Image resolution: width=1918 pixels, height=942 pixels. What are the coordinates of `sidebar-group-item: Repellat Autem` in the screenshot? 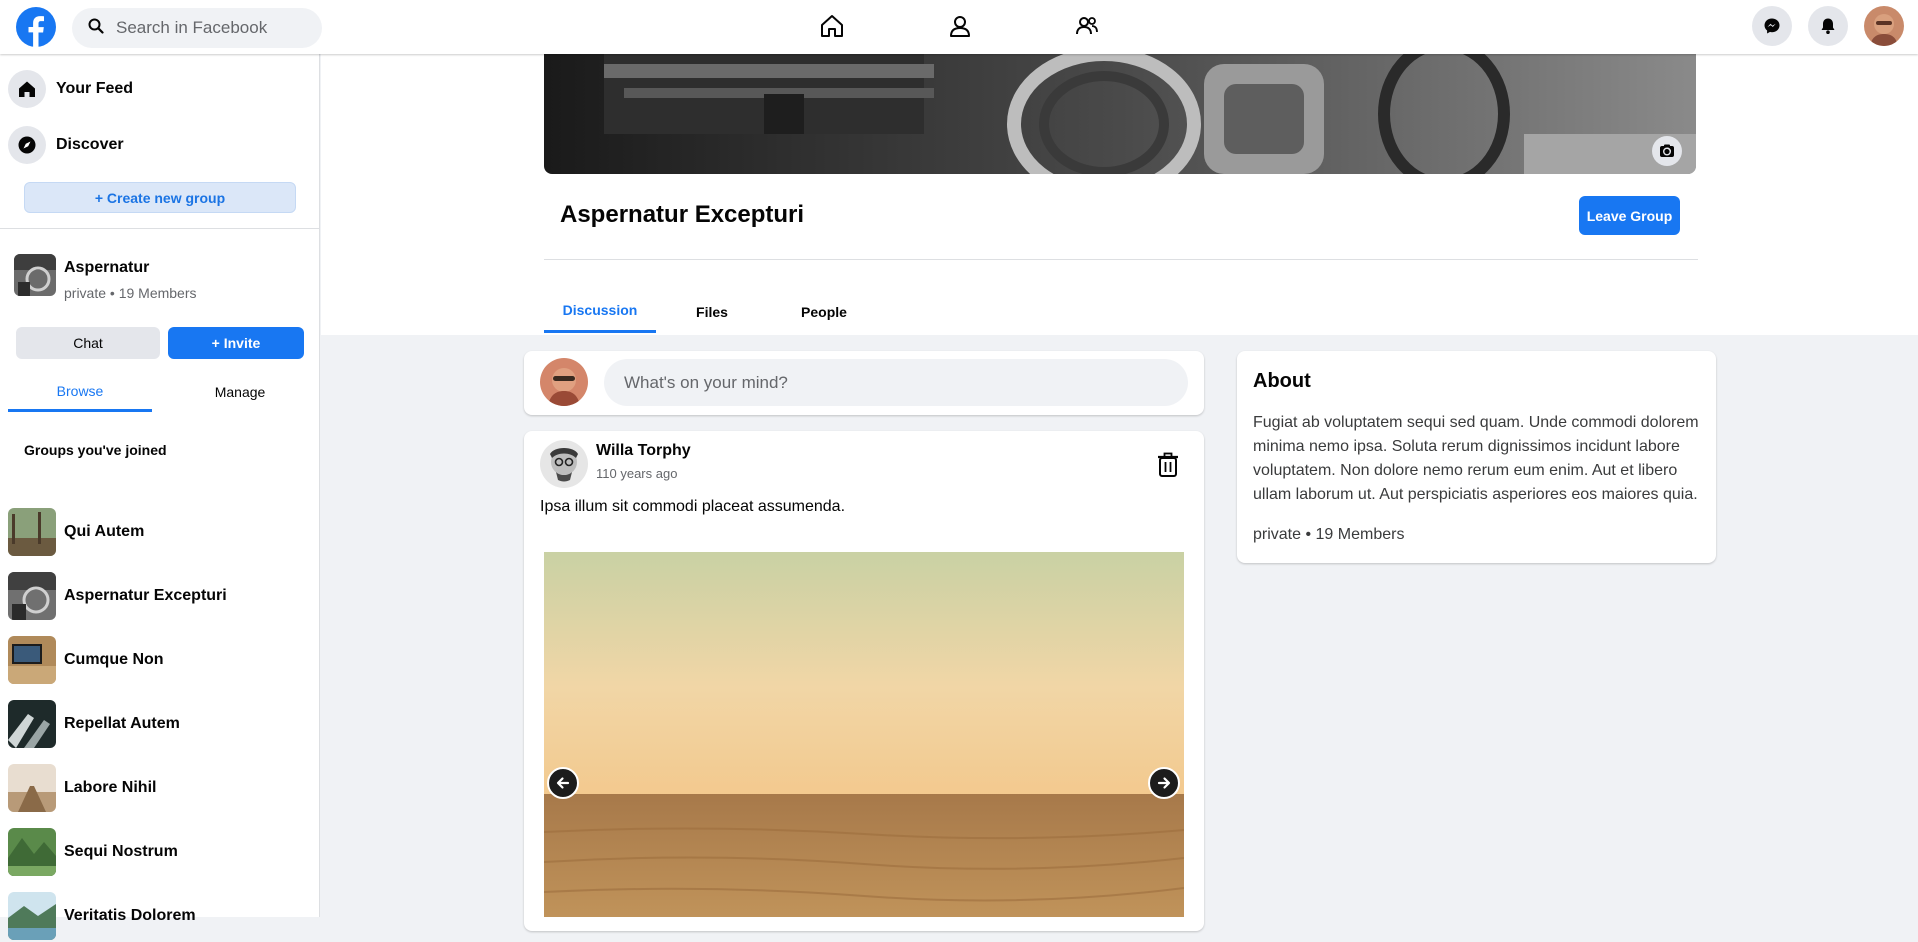 It's located at (94, 724).